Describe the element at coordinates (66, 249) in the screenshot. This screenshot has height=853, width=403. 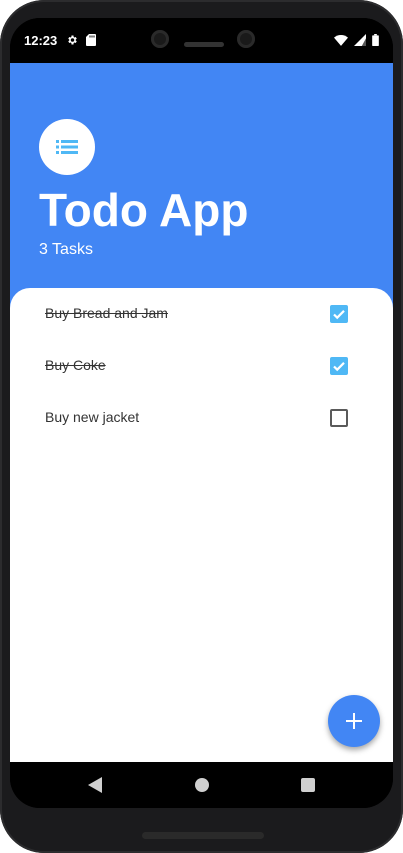
I see `task-count: 3 Tasks` at that location.